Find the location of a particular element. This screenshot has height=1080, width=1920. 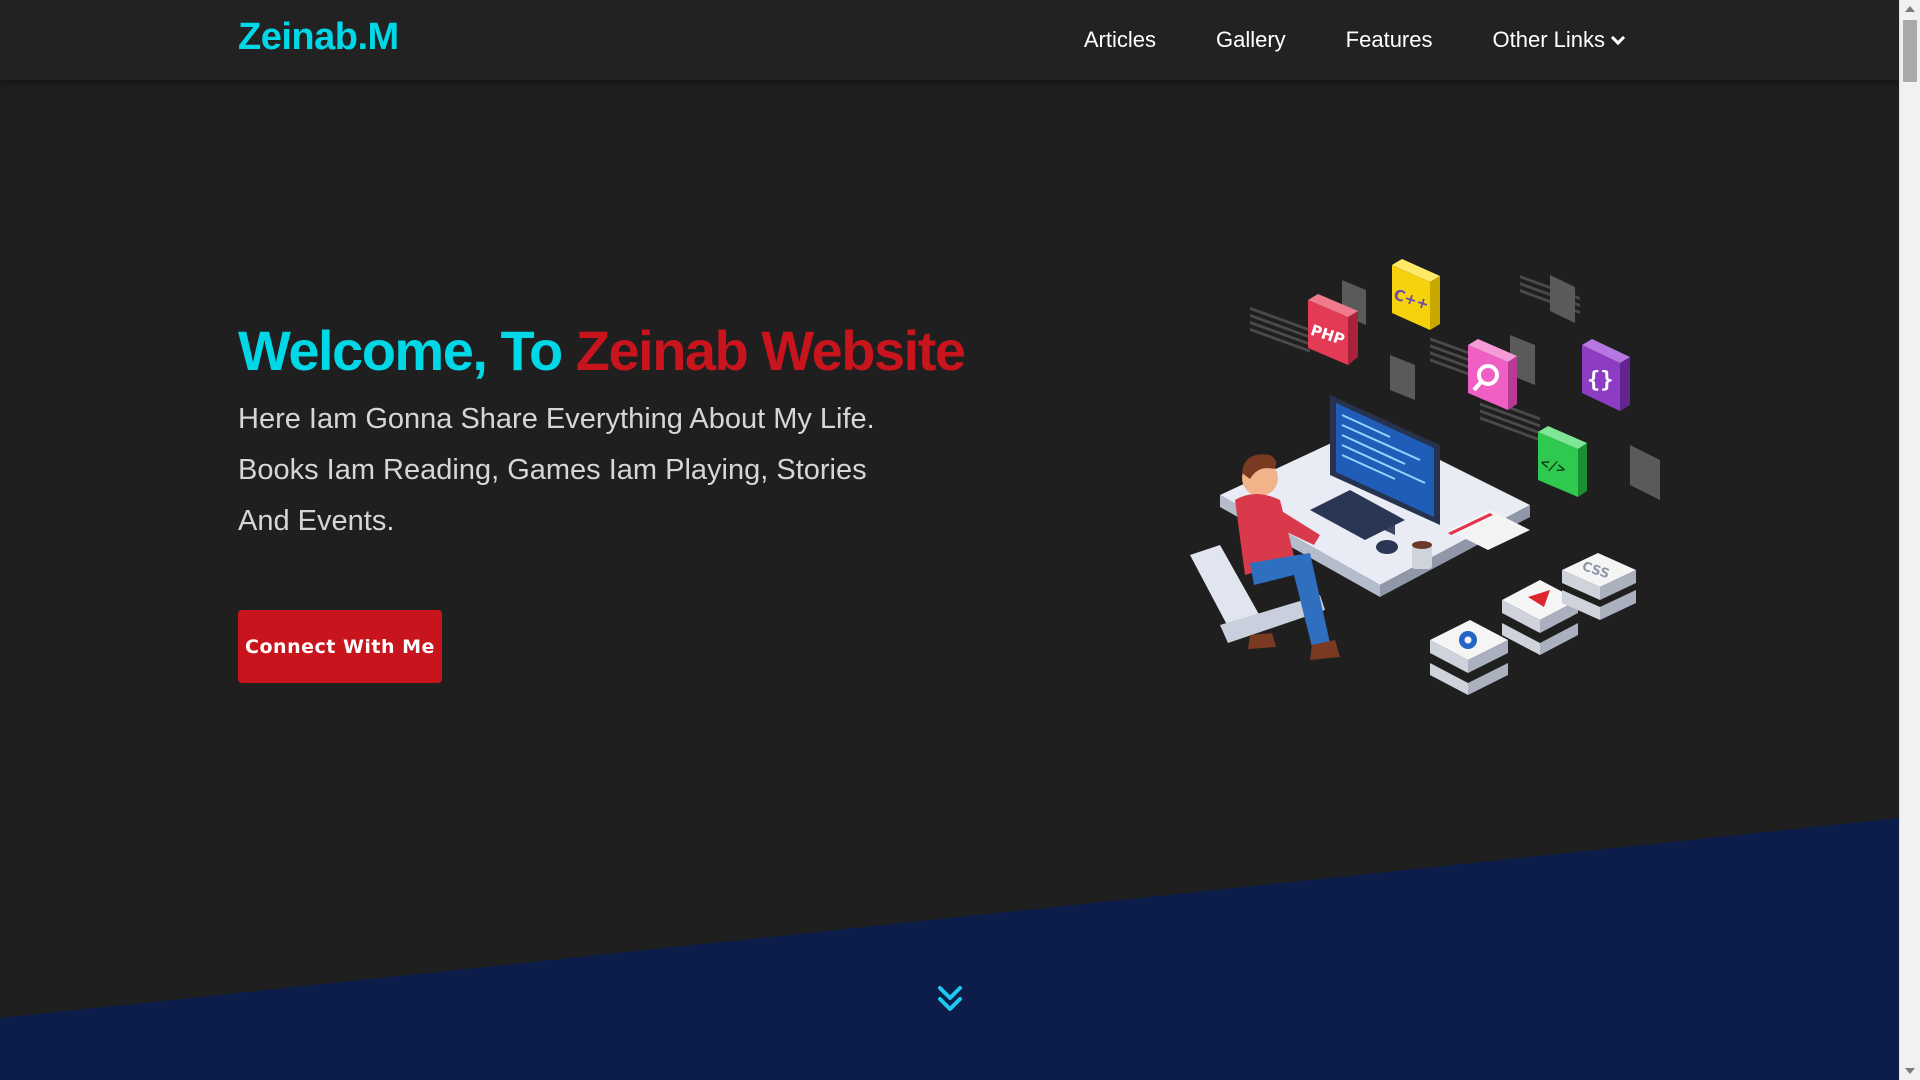

nav-features-label: Features is located at coordinates (1389, 39).